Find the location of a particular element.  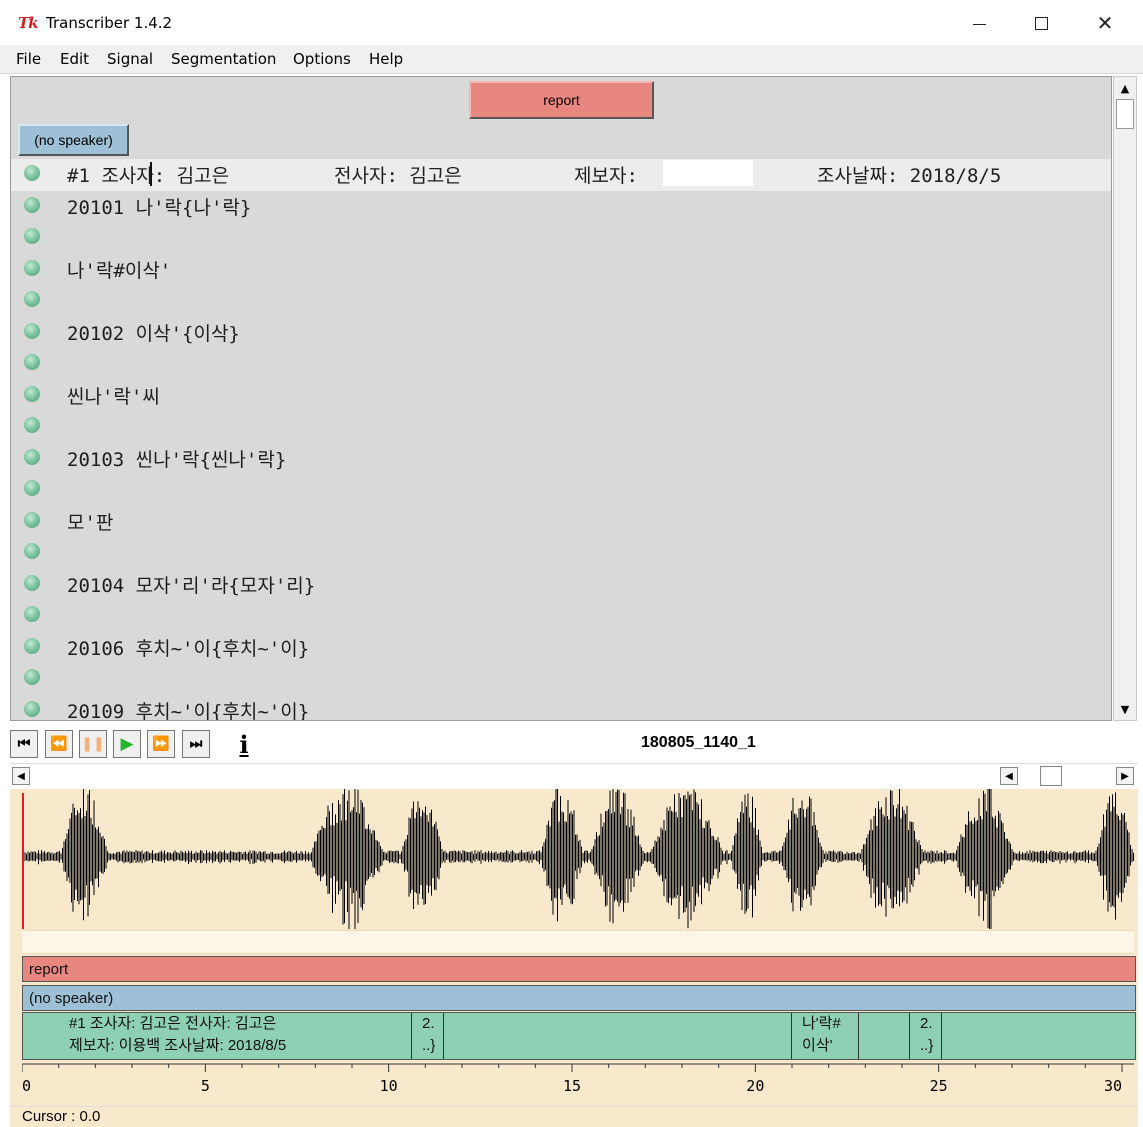

transcript-text: 씬나'락'씨 is located at coordinates (113, 396).